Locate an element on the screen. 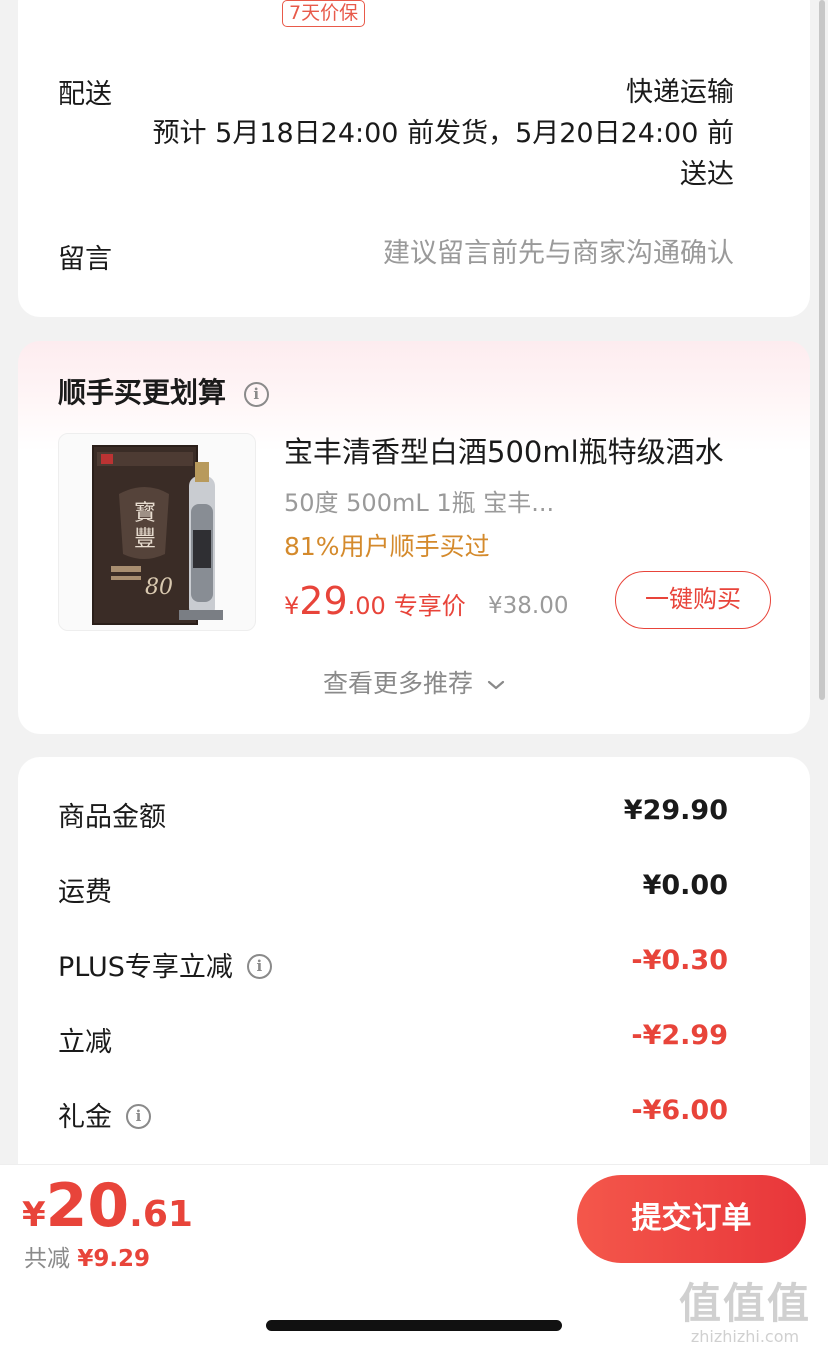 The image size is (828, 1350). price-tag: 专享价 is located at coordinates (429, 606).